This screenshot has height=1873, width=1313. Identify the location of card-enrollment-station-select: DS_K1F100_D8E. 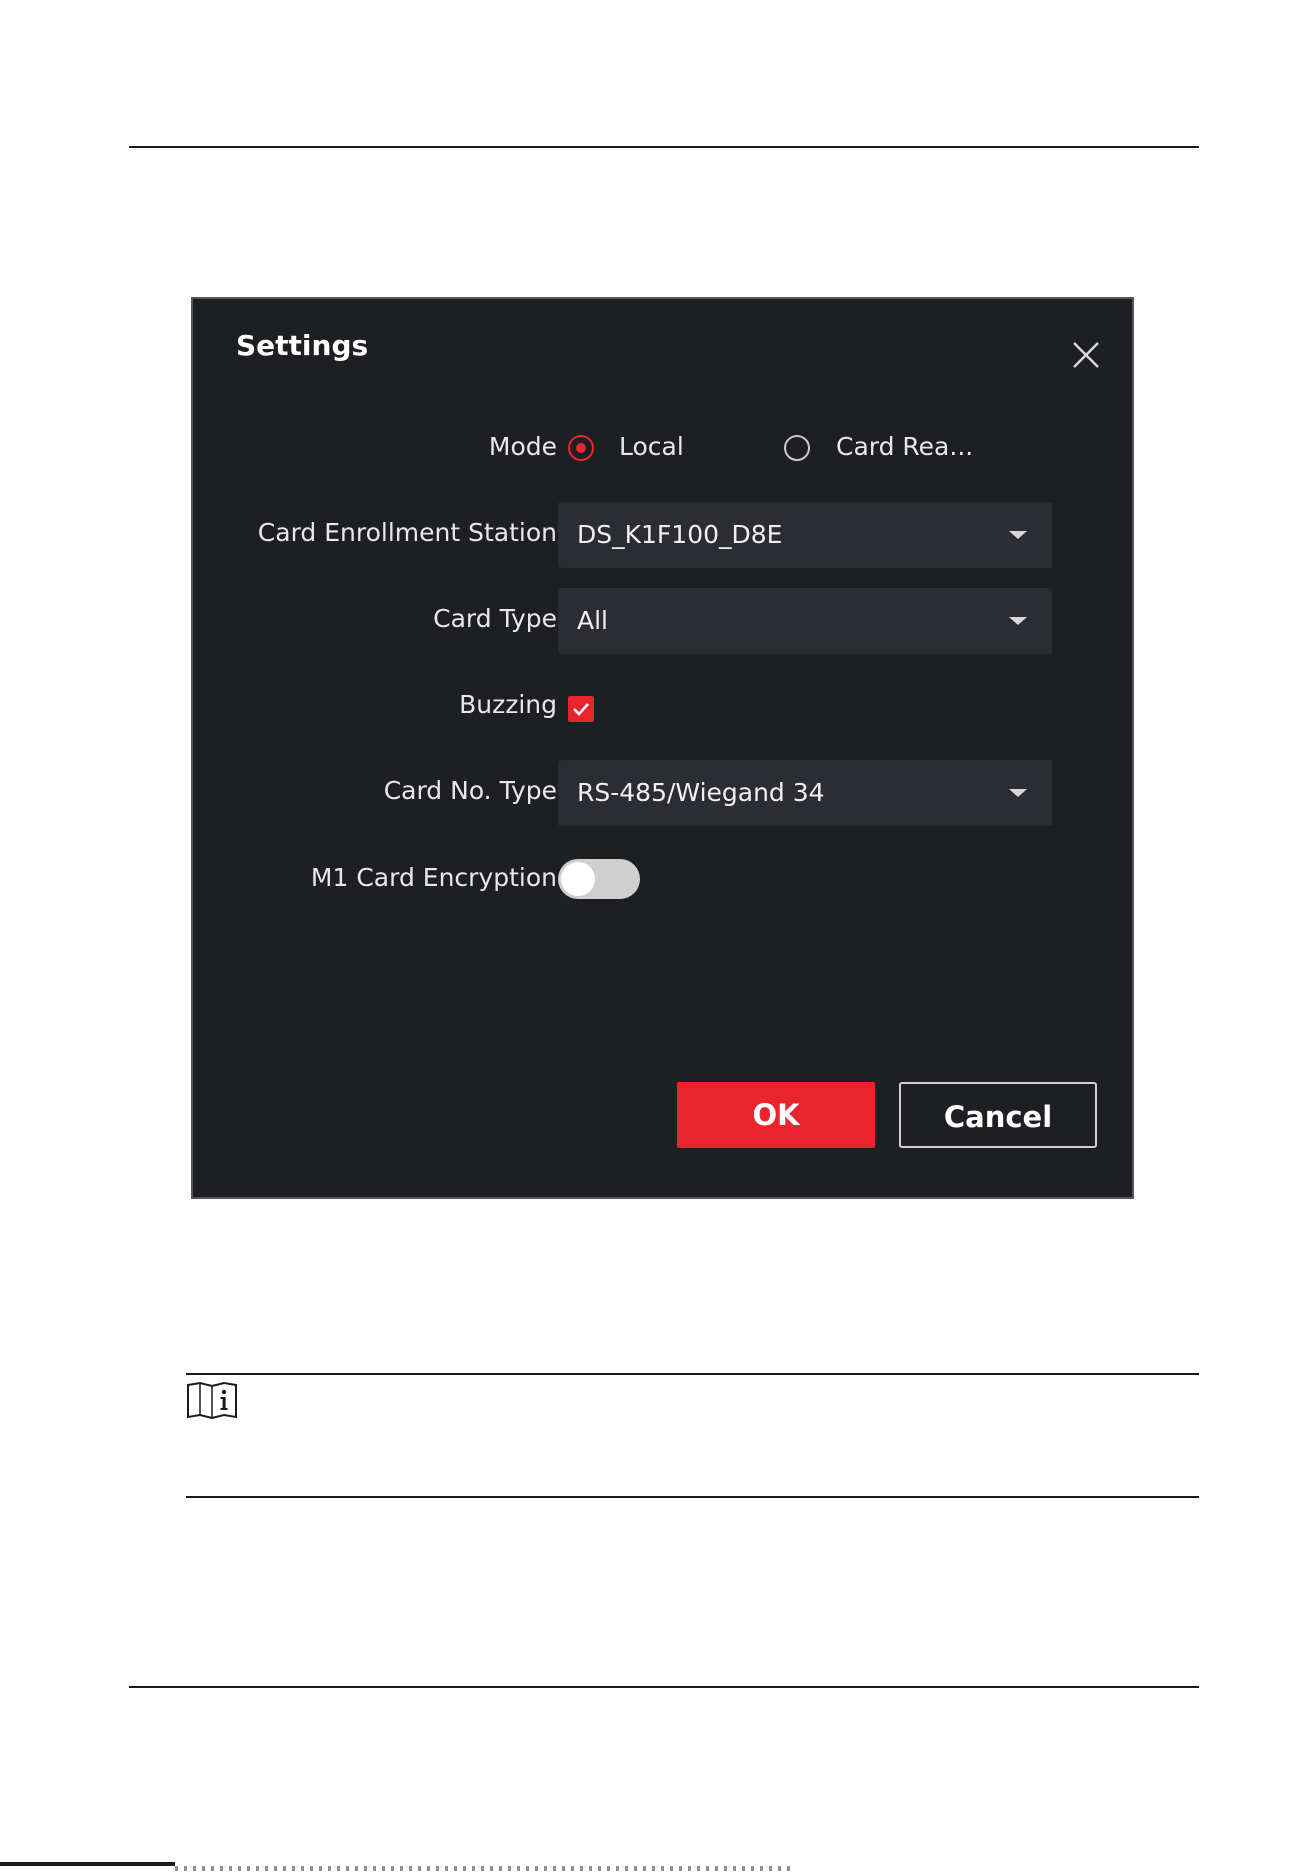
(805, 535).